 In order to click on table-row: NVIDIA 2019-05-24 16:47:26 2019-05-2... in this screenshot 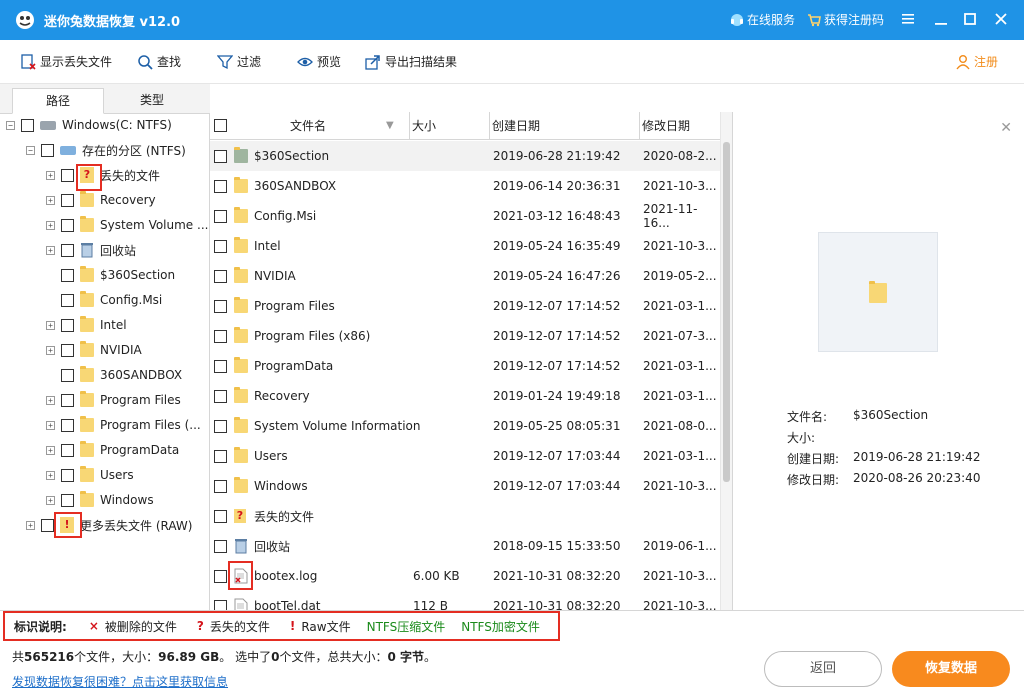, I will do `click(465, 276)`.